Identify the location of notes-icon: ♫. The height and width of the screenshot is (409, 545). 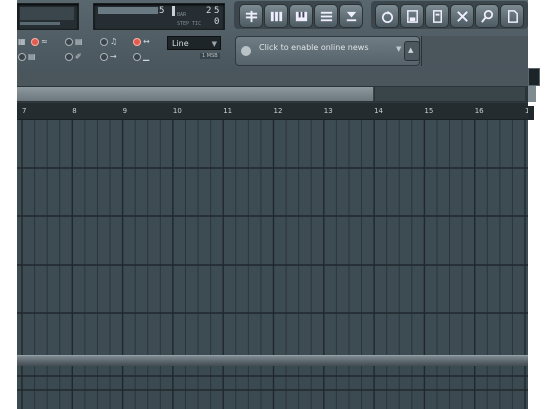
(114, 41).